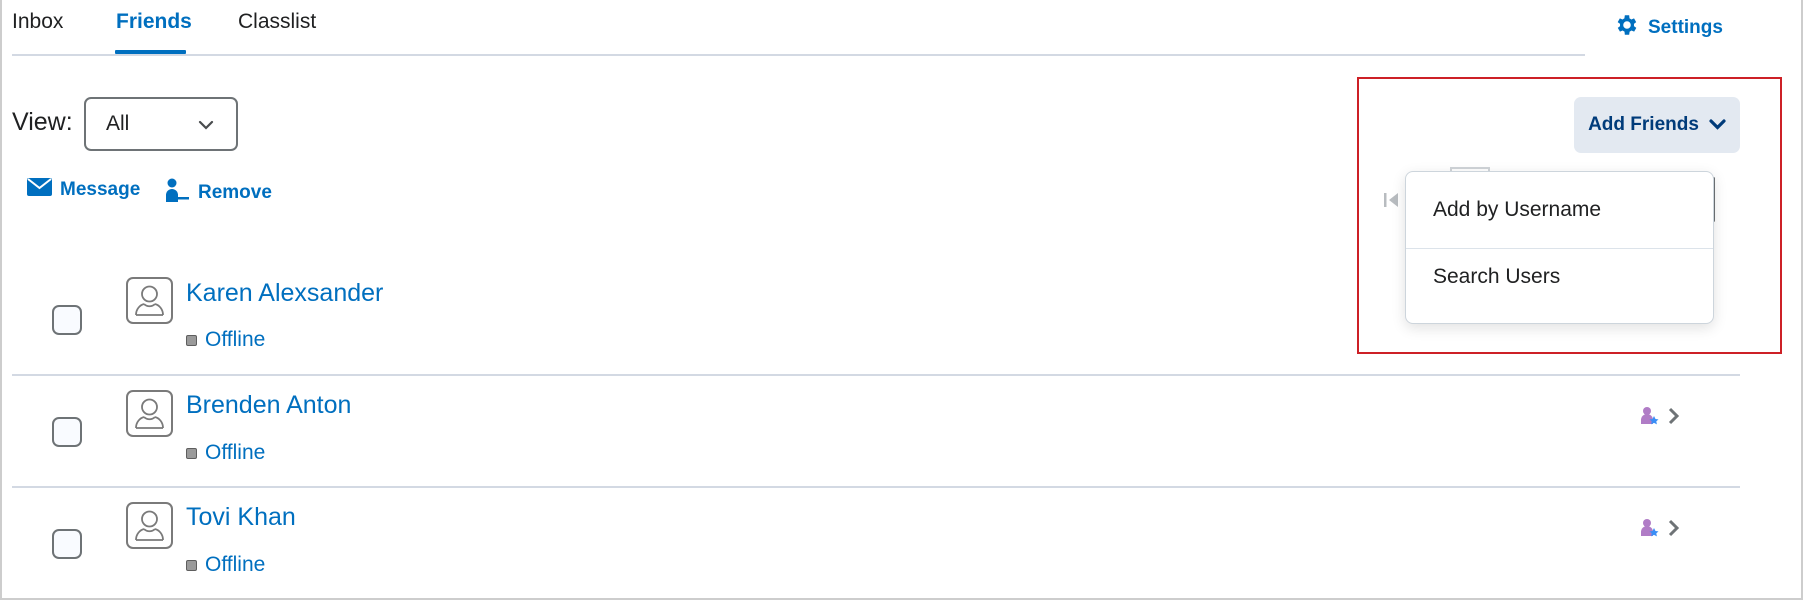 The height and width of the screenshot is (602, 1803). What do you see at coordinates (235, 192) in the screenshot?
I see `remove-label: Remove` at bounding box center [235, 192].